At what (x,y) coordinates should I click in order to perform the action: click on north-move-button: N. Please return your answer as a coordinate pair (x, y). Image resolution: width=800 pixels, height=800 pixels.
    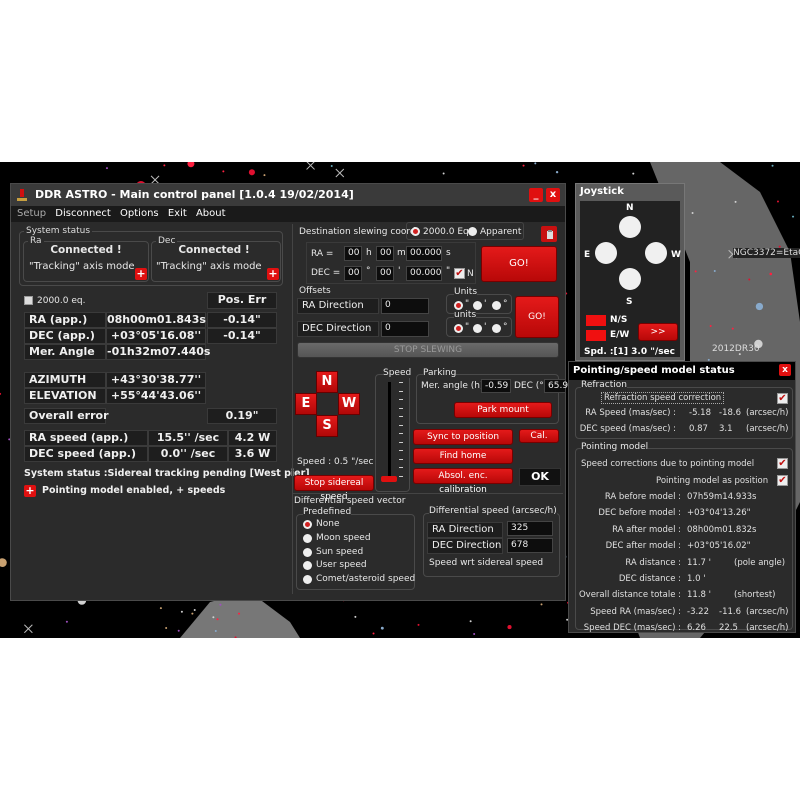
    Looking at the image, I should click on (327, 382).